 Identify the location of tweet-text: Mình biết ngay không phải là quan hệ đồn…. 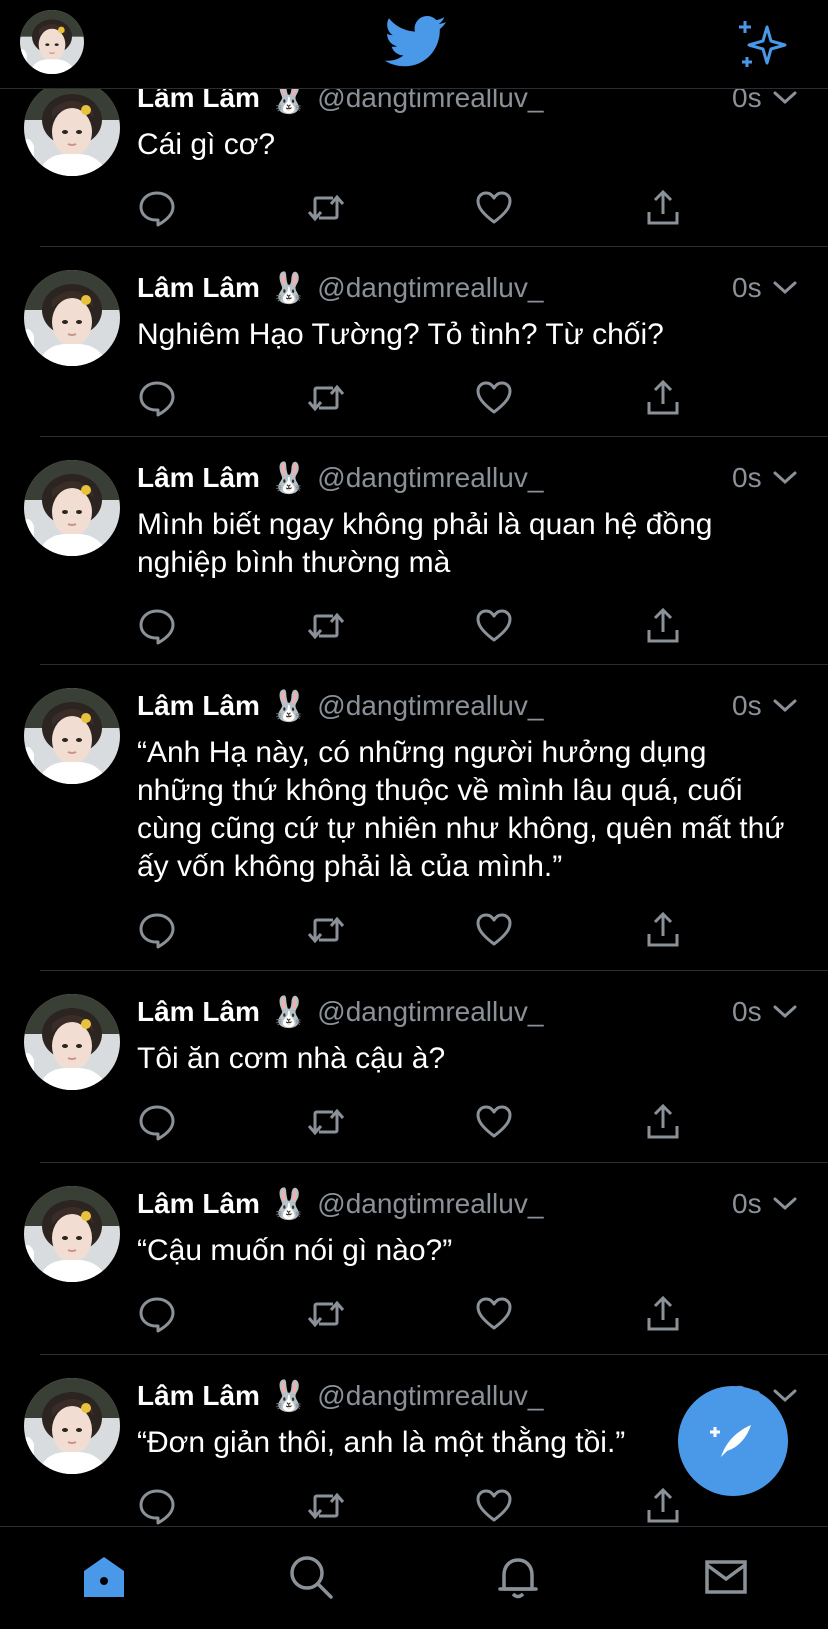
(425, 543).